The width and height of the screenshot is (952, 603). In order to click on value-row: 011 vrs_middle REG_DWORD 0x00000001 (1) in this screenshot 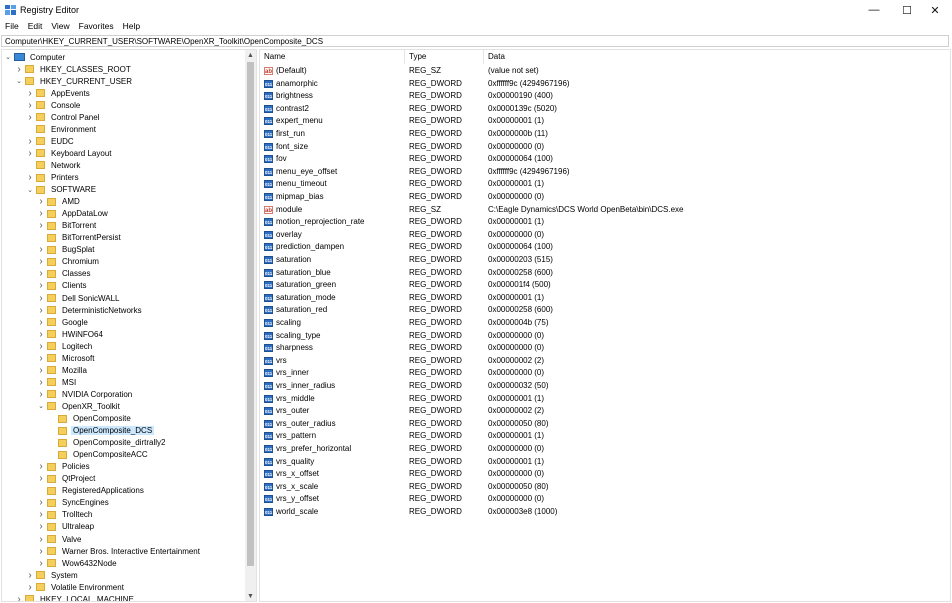, I will do `click(605, 399)`.